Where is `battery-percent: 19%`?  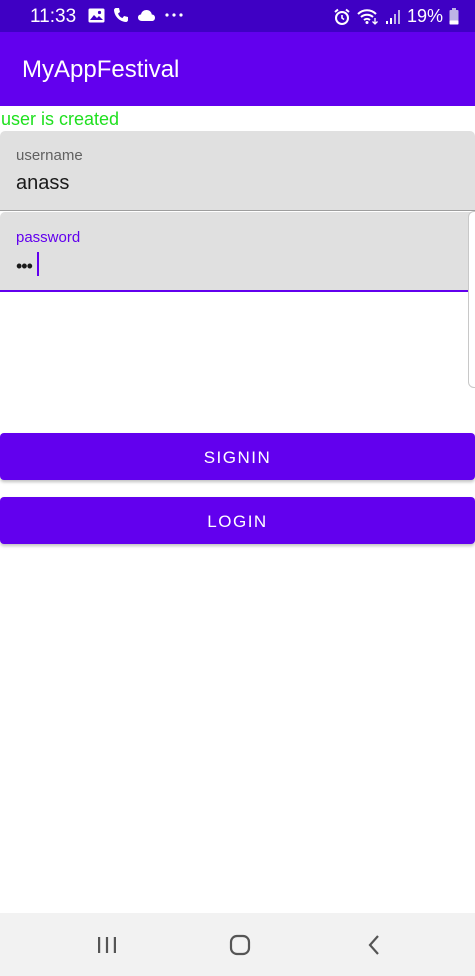
battery-percent: 19% is located at coordinates (424, 16).